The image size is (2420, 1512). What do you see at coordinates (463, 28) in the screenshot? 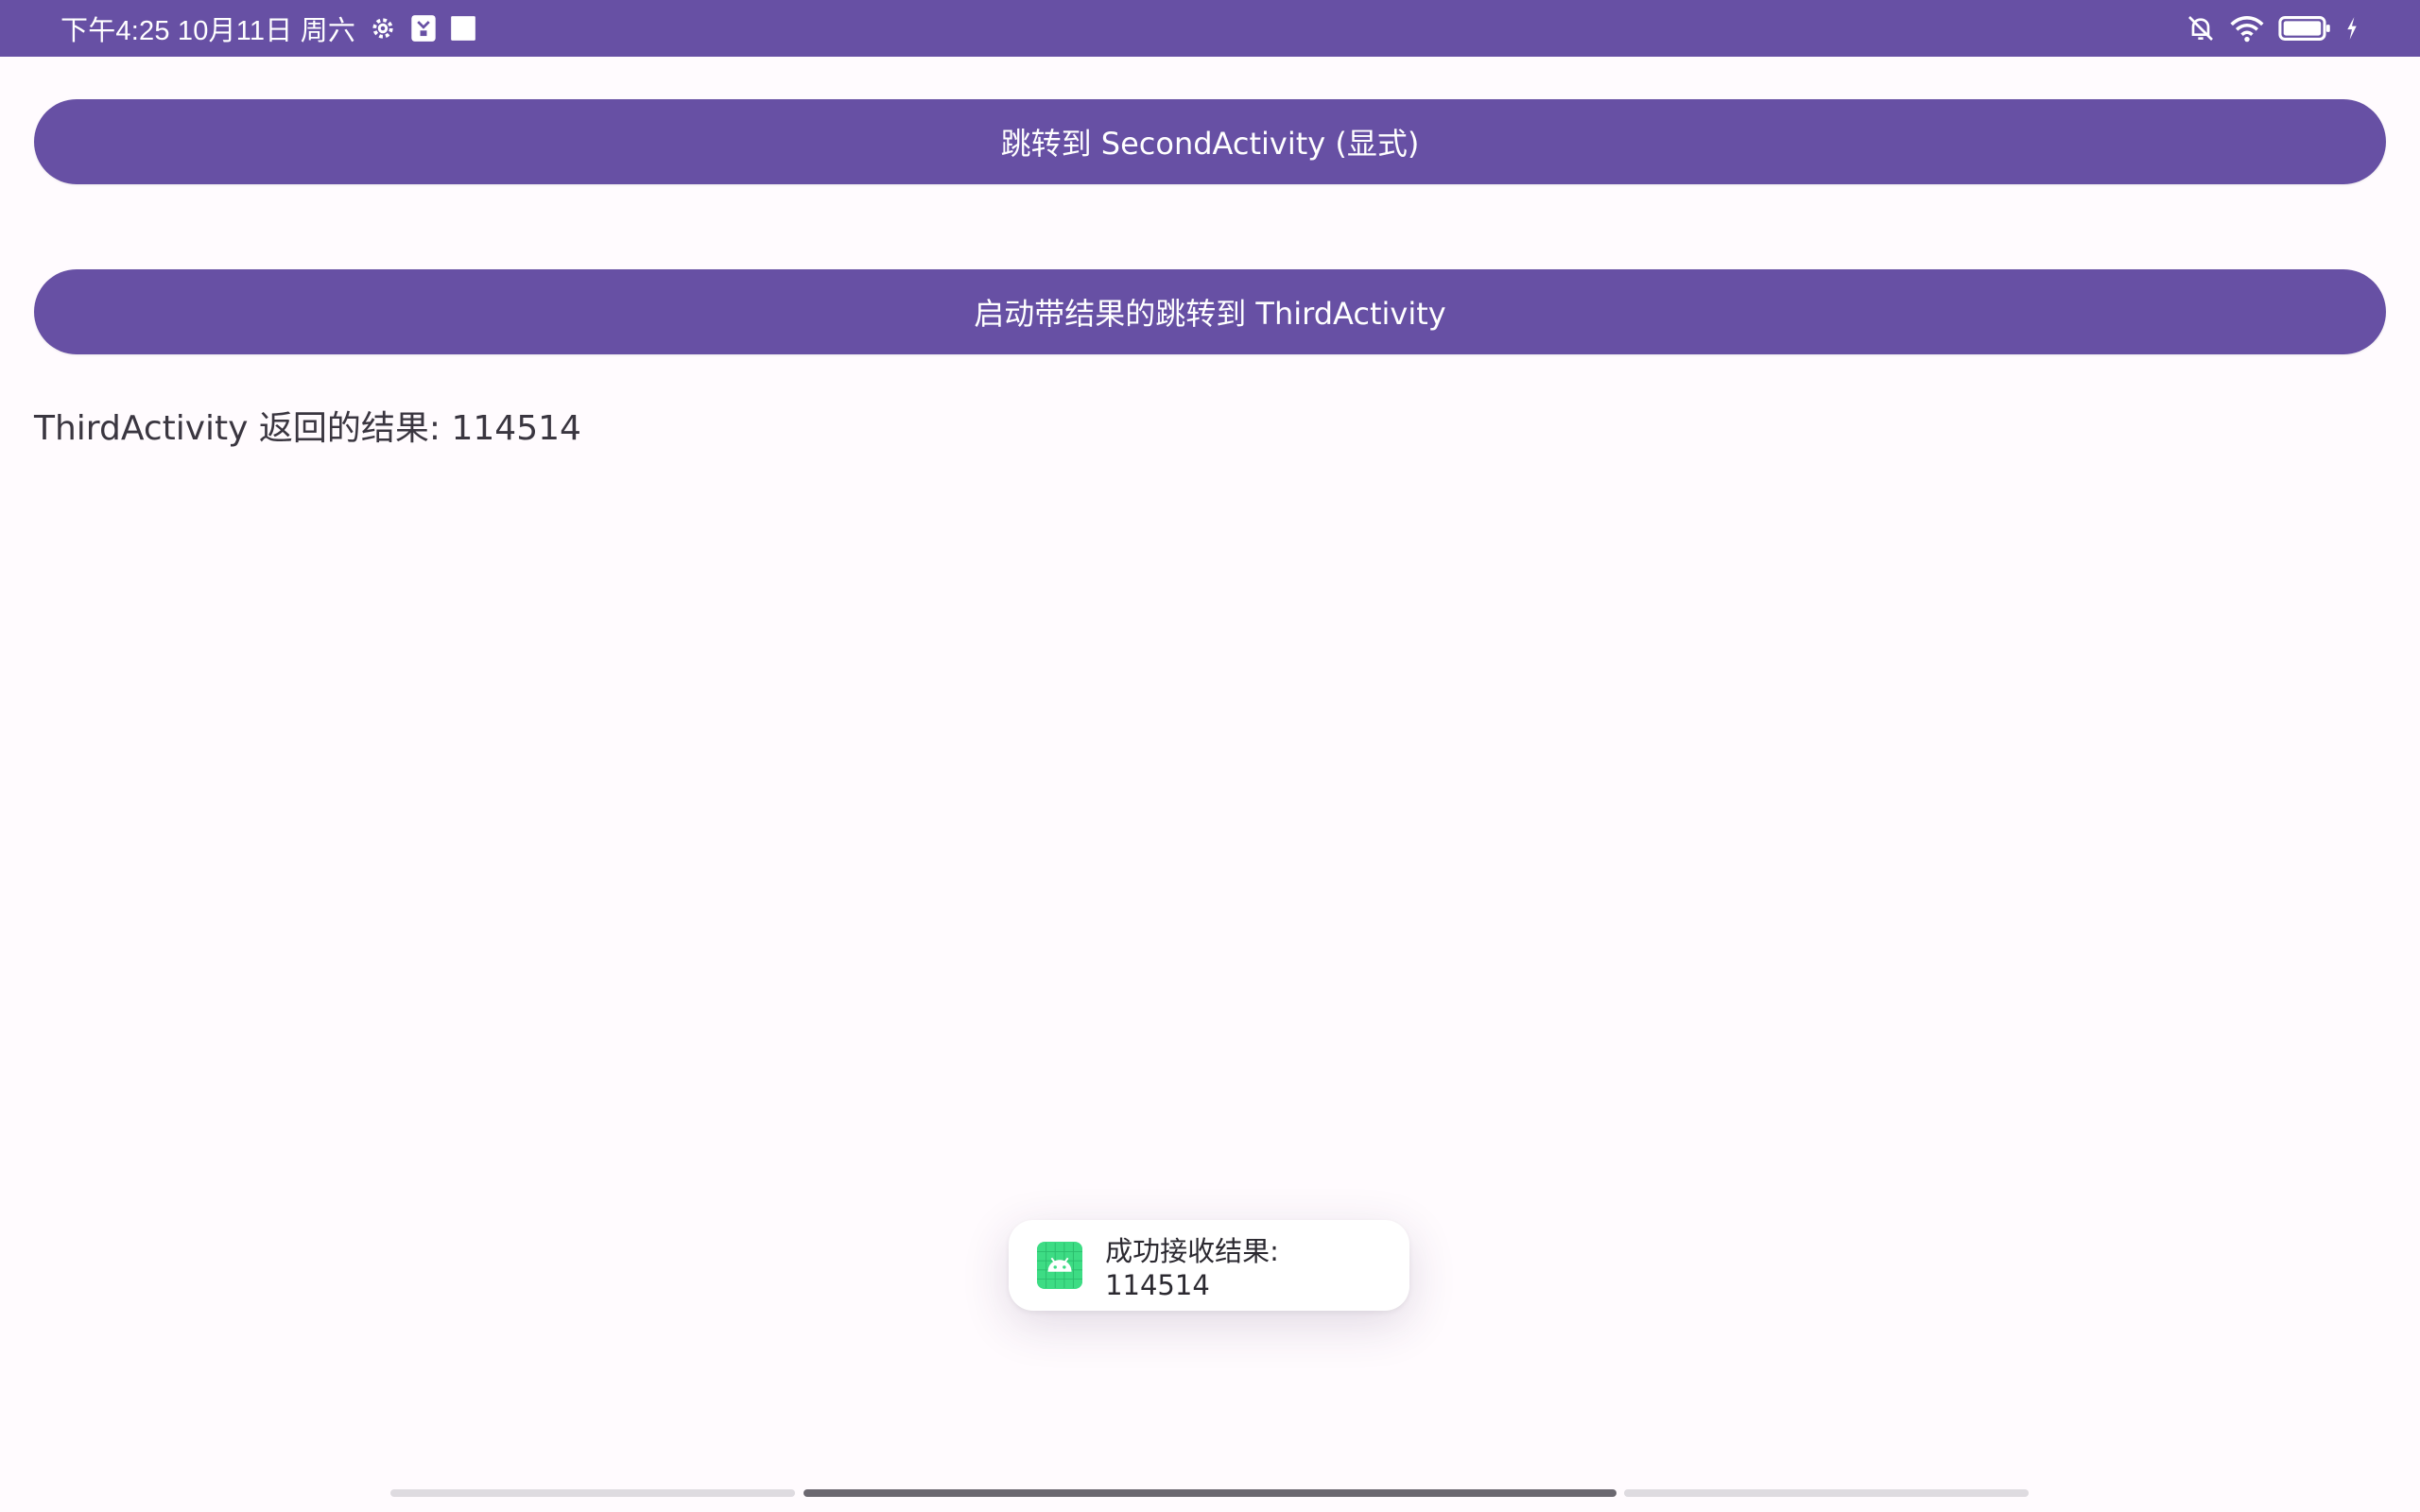
I see `square-notification-icon` at bounding box center [463, 28].